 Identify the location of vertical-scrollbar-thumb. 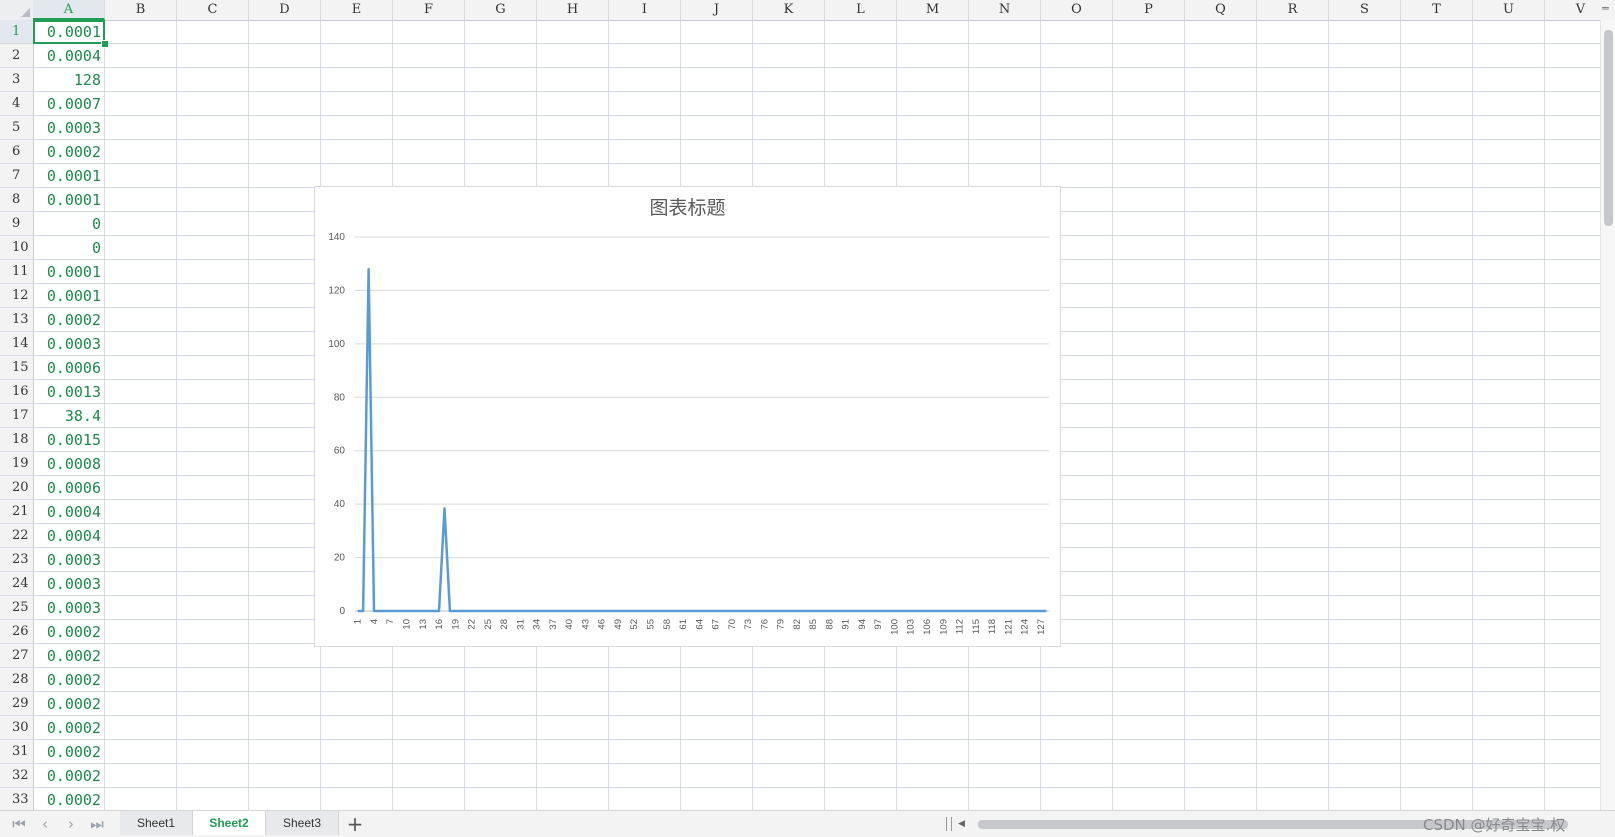
(1608, 128).